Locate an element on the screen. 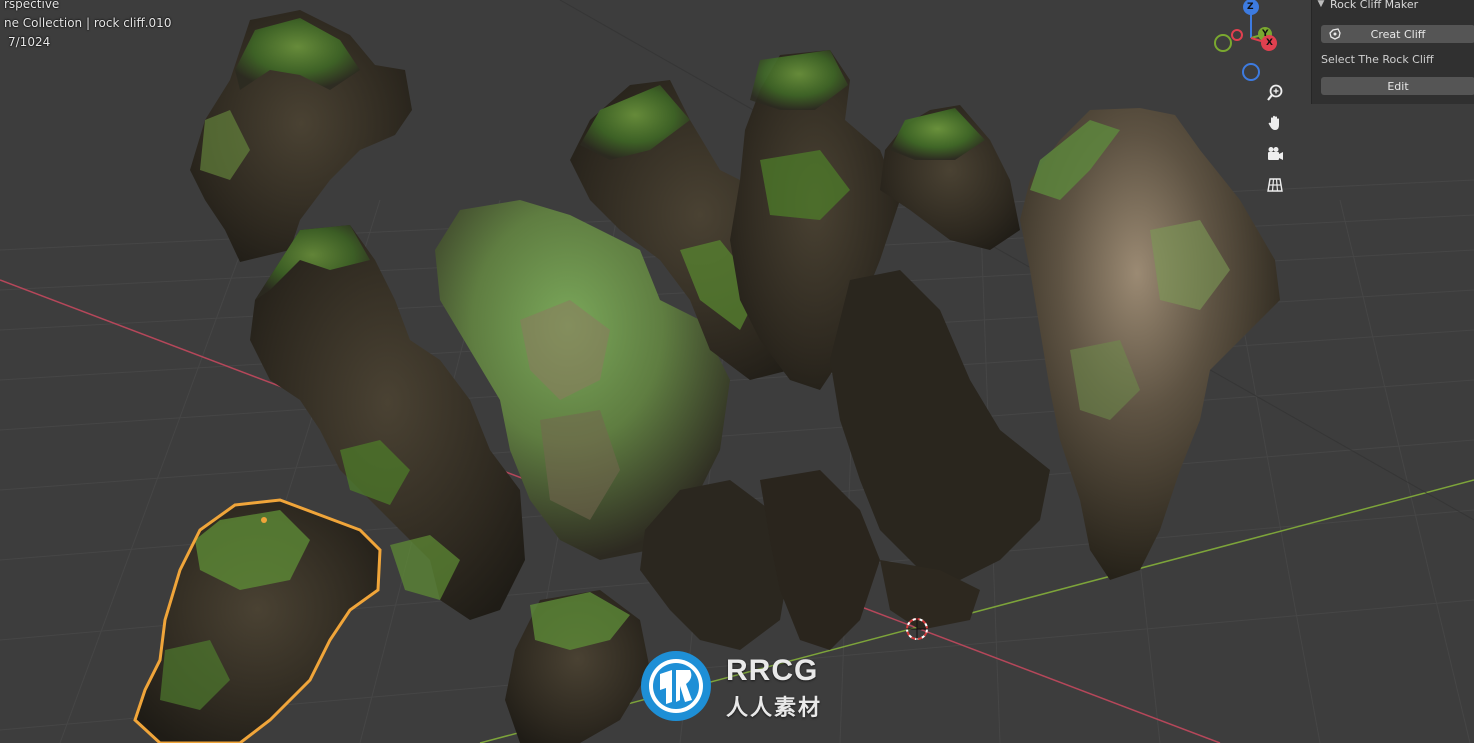 Image resolution: width=1474 pixels, height=743 pixels. watermark-subtitle: 人人素材 is located at coordinates (774, 708).